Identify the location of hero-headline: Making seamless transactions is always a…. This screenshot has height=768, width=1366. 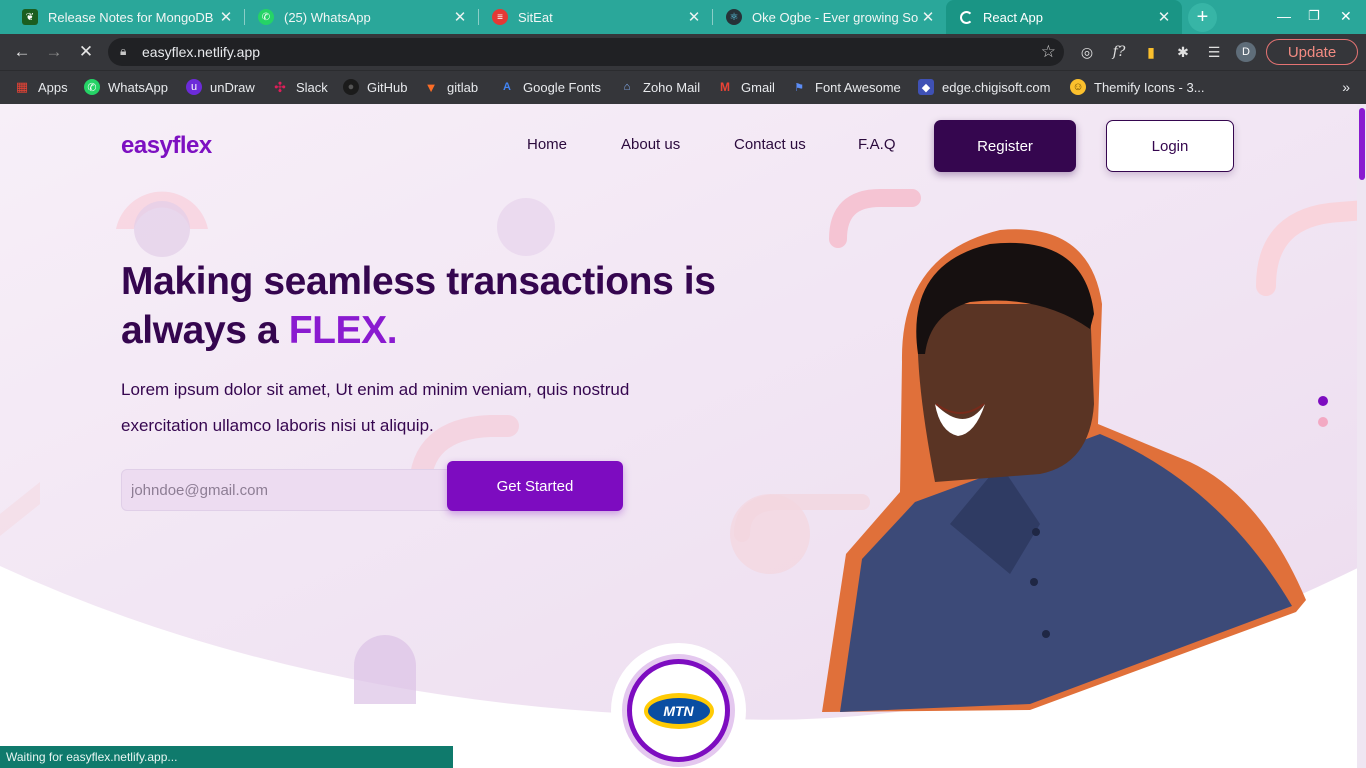
(421, 306).